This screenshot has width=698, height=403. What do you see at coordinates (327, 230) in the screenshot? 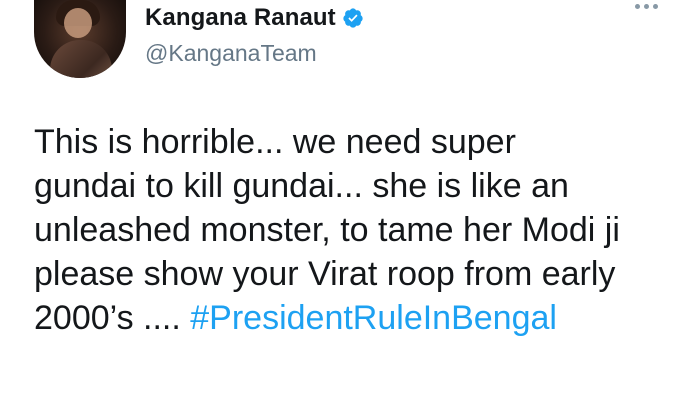
I see `tweet-text-line: unleashed monster, to tame her Modi ji` at bounding box center [327, 230].